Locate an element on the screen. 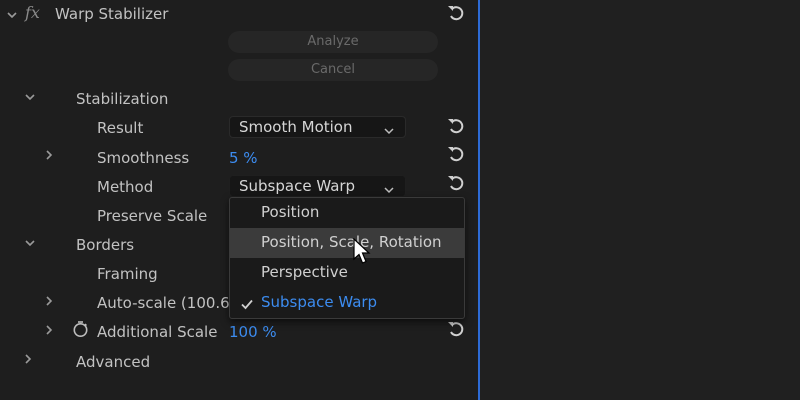 The image size is (800, 400). method-select-value: Subspace Warp is located at coordinates (297, 186).